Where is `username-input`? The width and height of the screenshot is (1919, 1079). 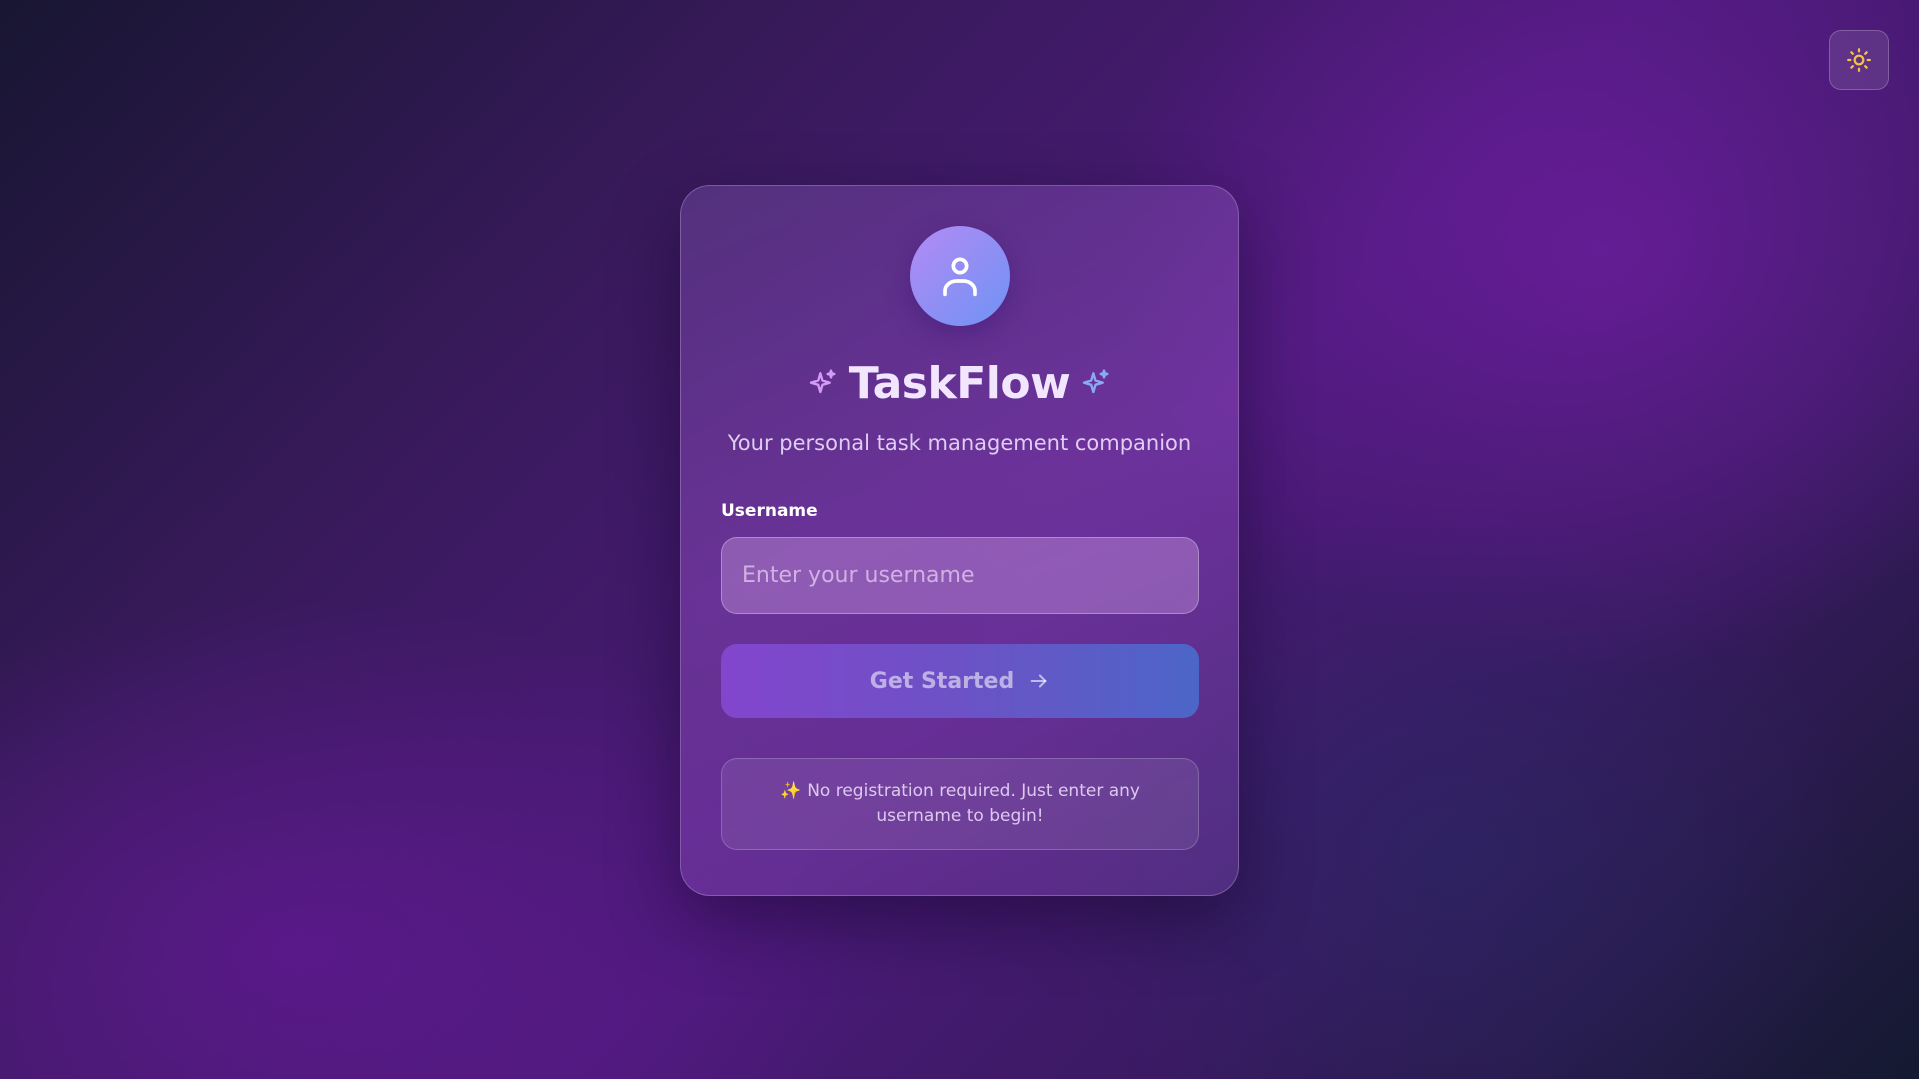
username-input is located at coordinates (960, 575).